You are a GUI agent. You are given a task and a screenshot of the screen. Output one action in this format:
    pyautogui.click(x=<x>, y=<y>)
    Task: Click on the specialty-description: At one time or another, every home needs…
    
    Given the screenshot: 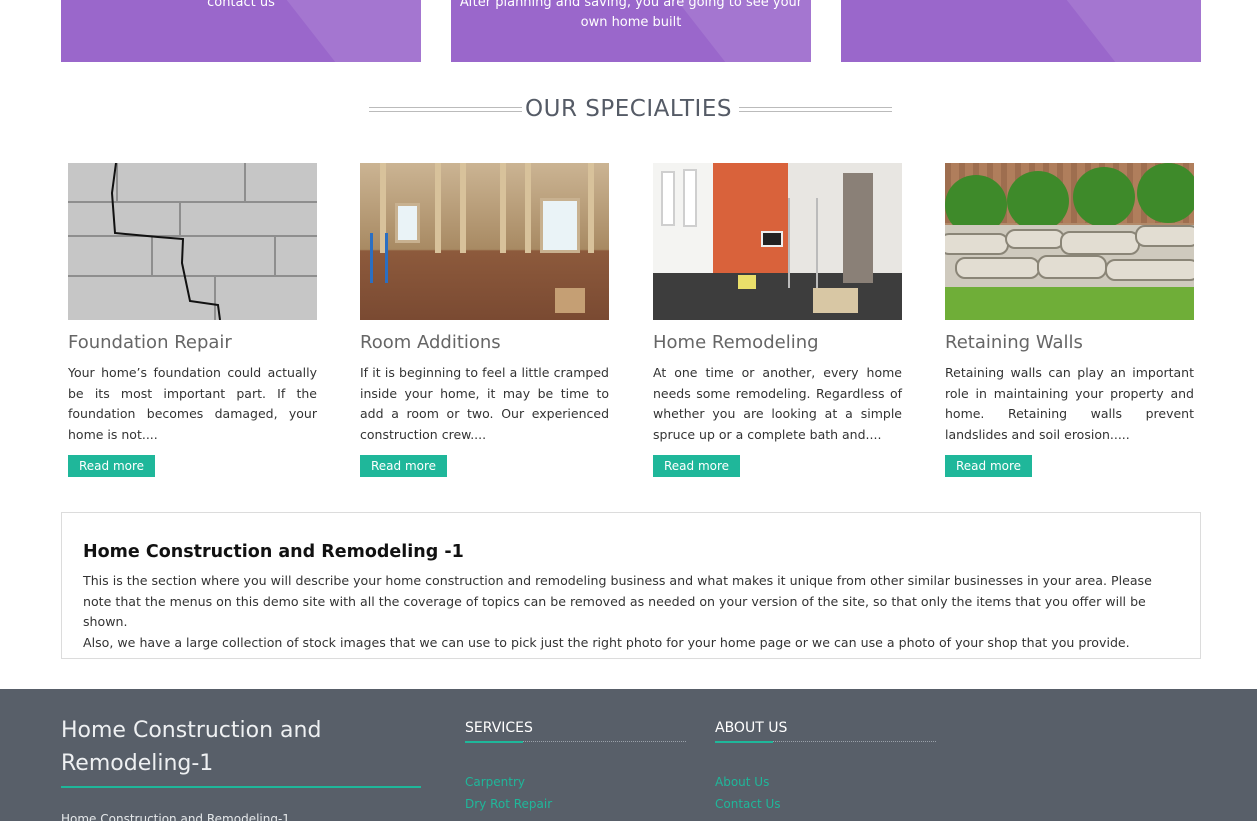 What is the action you would take?
    pyautogui.click(x=777, y=403)
    